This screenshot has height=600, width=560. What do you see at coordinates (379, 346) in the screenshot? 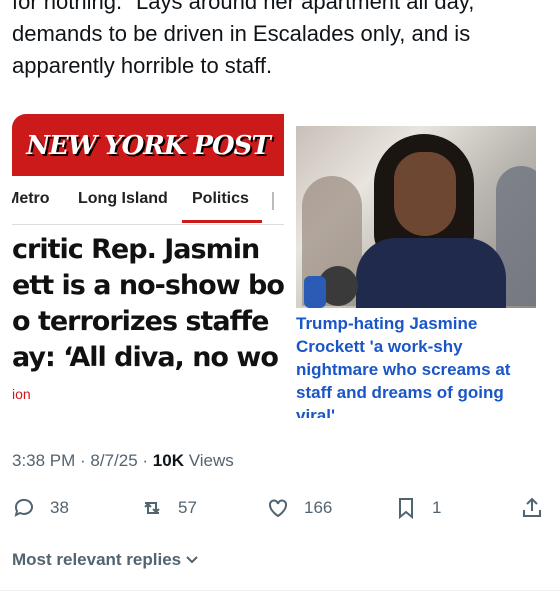
I see `caption-line: Crockett 'a work-shy` at bounding box center [379, 346].